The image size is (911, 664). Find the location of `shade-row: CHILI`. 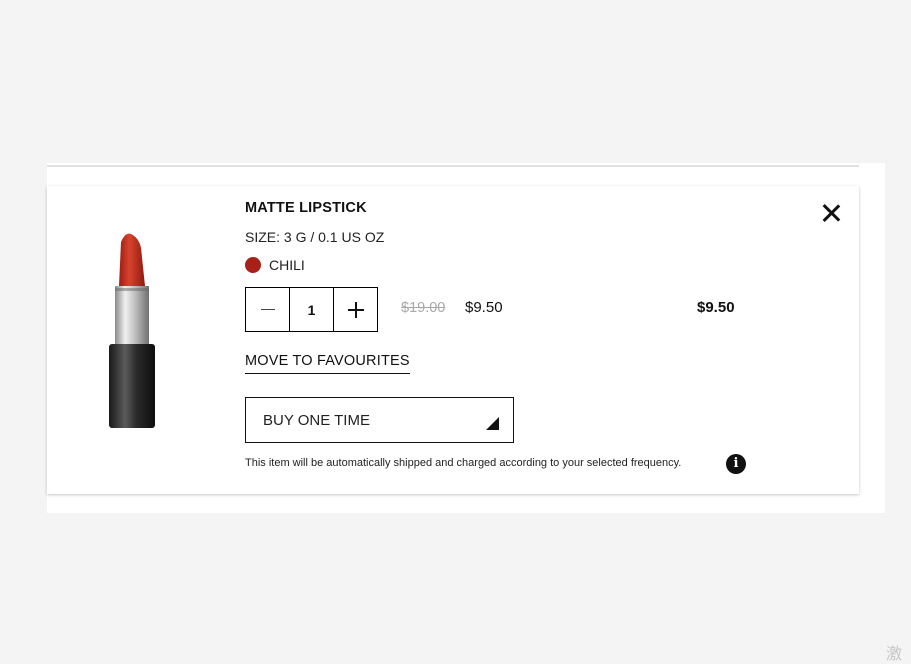

shade-row: CHILI is located at coordinates (275, 265).